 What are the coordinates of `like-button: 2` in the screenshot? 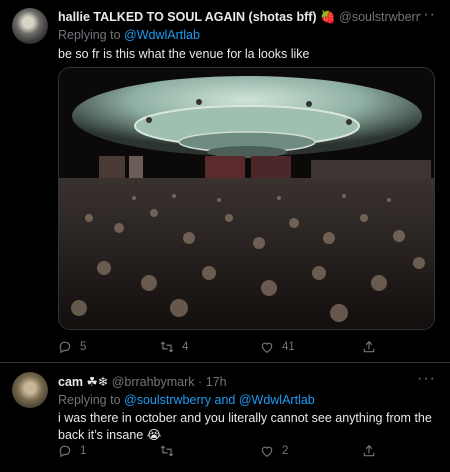 It's located at (274, 451).